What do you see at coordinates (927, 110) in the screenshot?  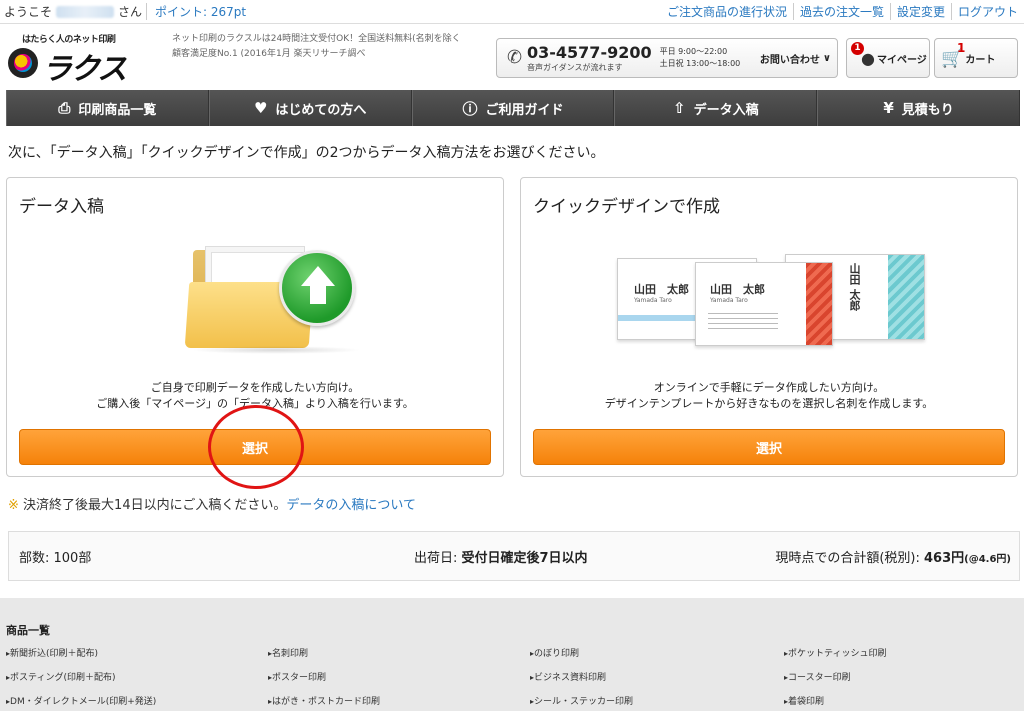 I see `nav-estimate-label: 見積もり` at bounding box center [927, 110].